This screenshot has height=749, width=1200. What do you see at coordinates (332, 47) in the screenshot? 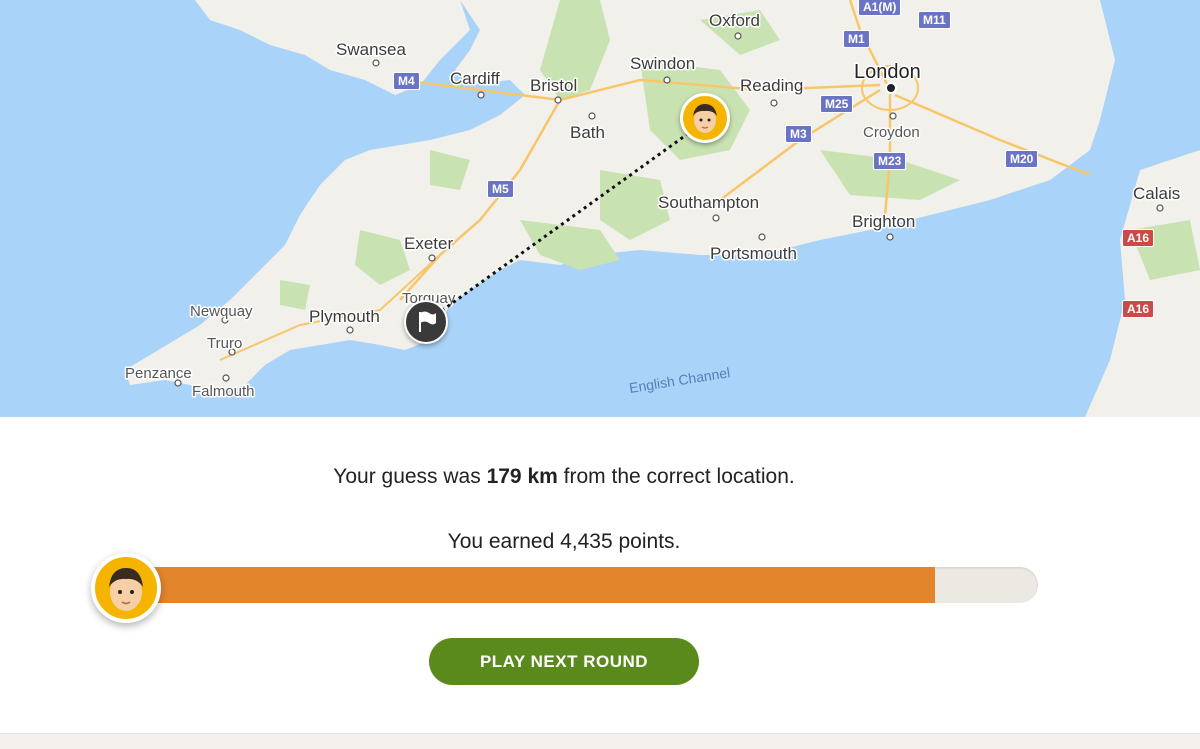
I see `land-wales` at bounding box center [332, 47].